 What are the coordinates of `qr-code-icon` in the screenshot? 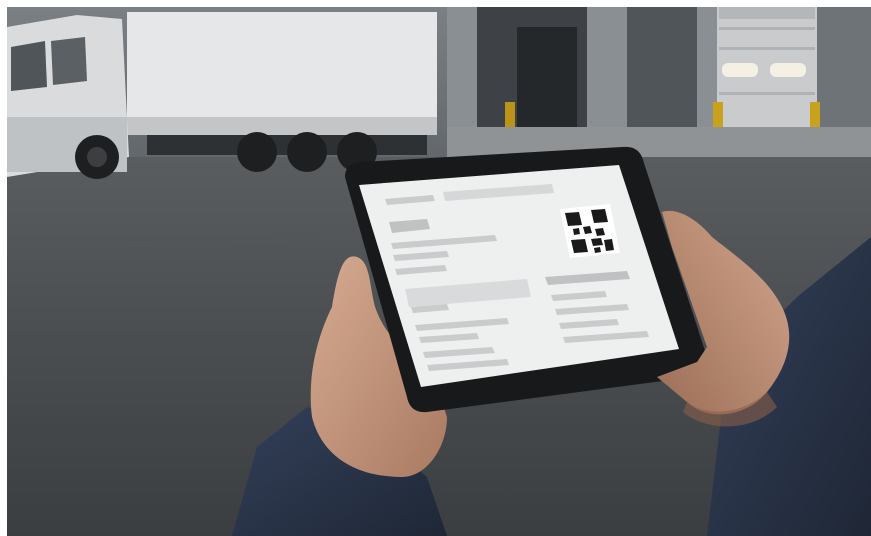 It's located at (590, 231).